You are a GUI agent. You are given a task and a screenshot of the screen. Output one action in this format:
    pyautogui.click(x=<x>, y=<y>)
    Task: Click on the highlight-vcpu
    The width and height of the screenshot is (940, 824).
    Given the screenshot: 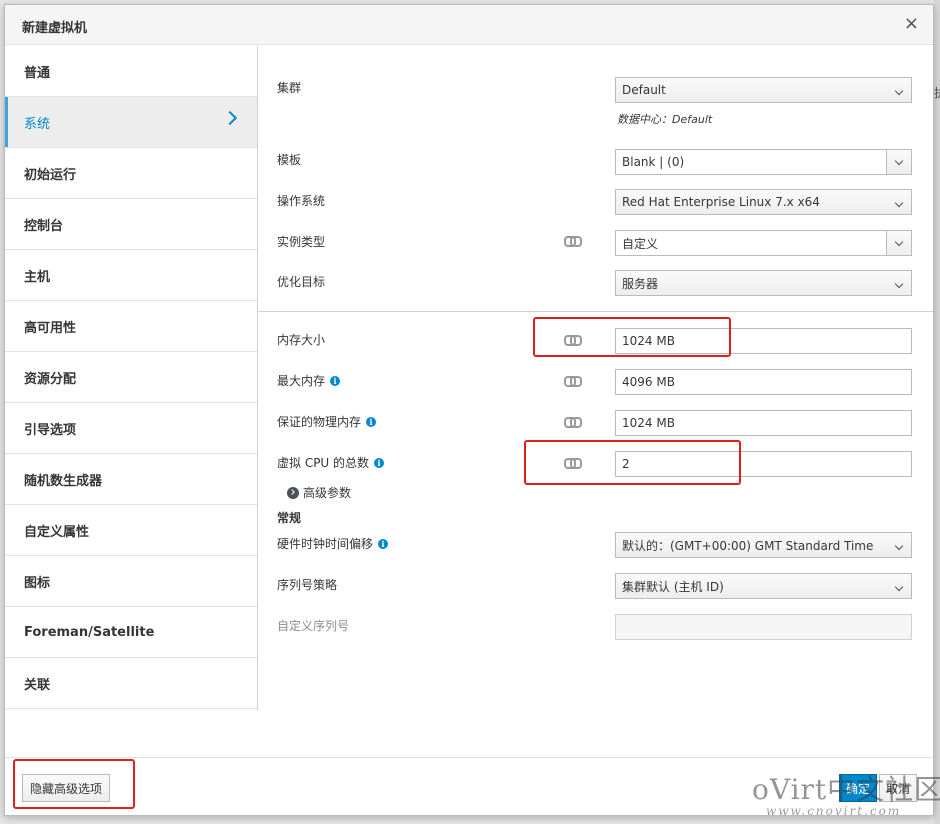 What is the action you would take?
    pyautogui.click(x=632, y=462)
    